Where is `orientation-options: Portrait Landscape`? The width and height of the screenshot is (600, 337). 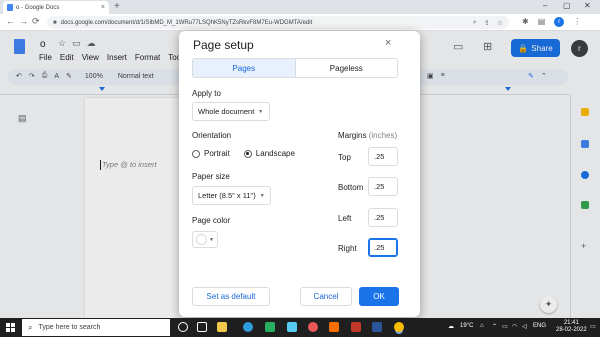
orientation-options: Portrait Landscape is located at coordinates (243, 153).